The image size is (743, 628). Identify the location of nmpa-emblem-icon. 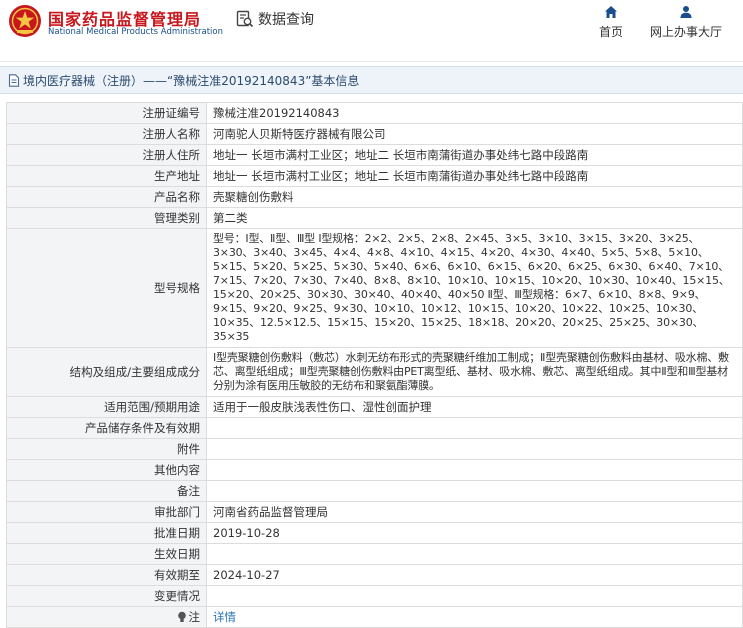
(25, 21).